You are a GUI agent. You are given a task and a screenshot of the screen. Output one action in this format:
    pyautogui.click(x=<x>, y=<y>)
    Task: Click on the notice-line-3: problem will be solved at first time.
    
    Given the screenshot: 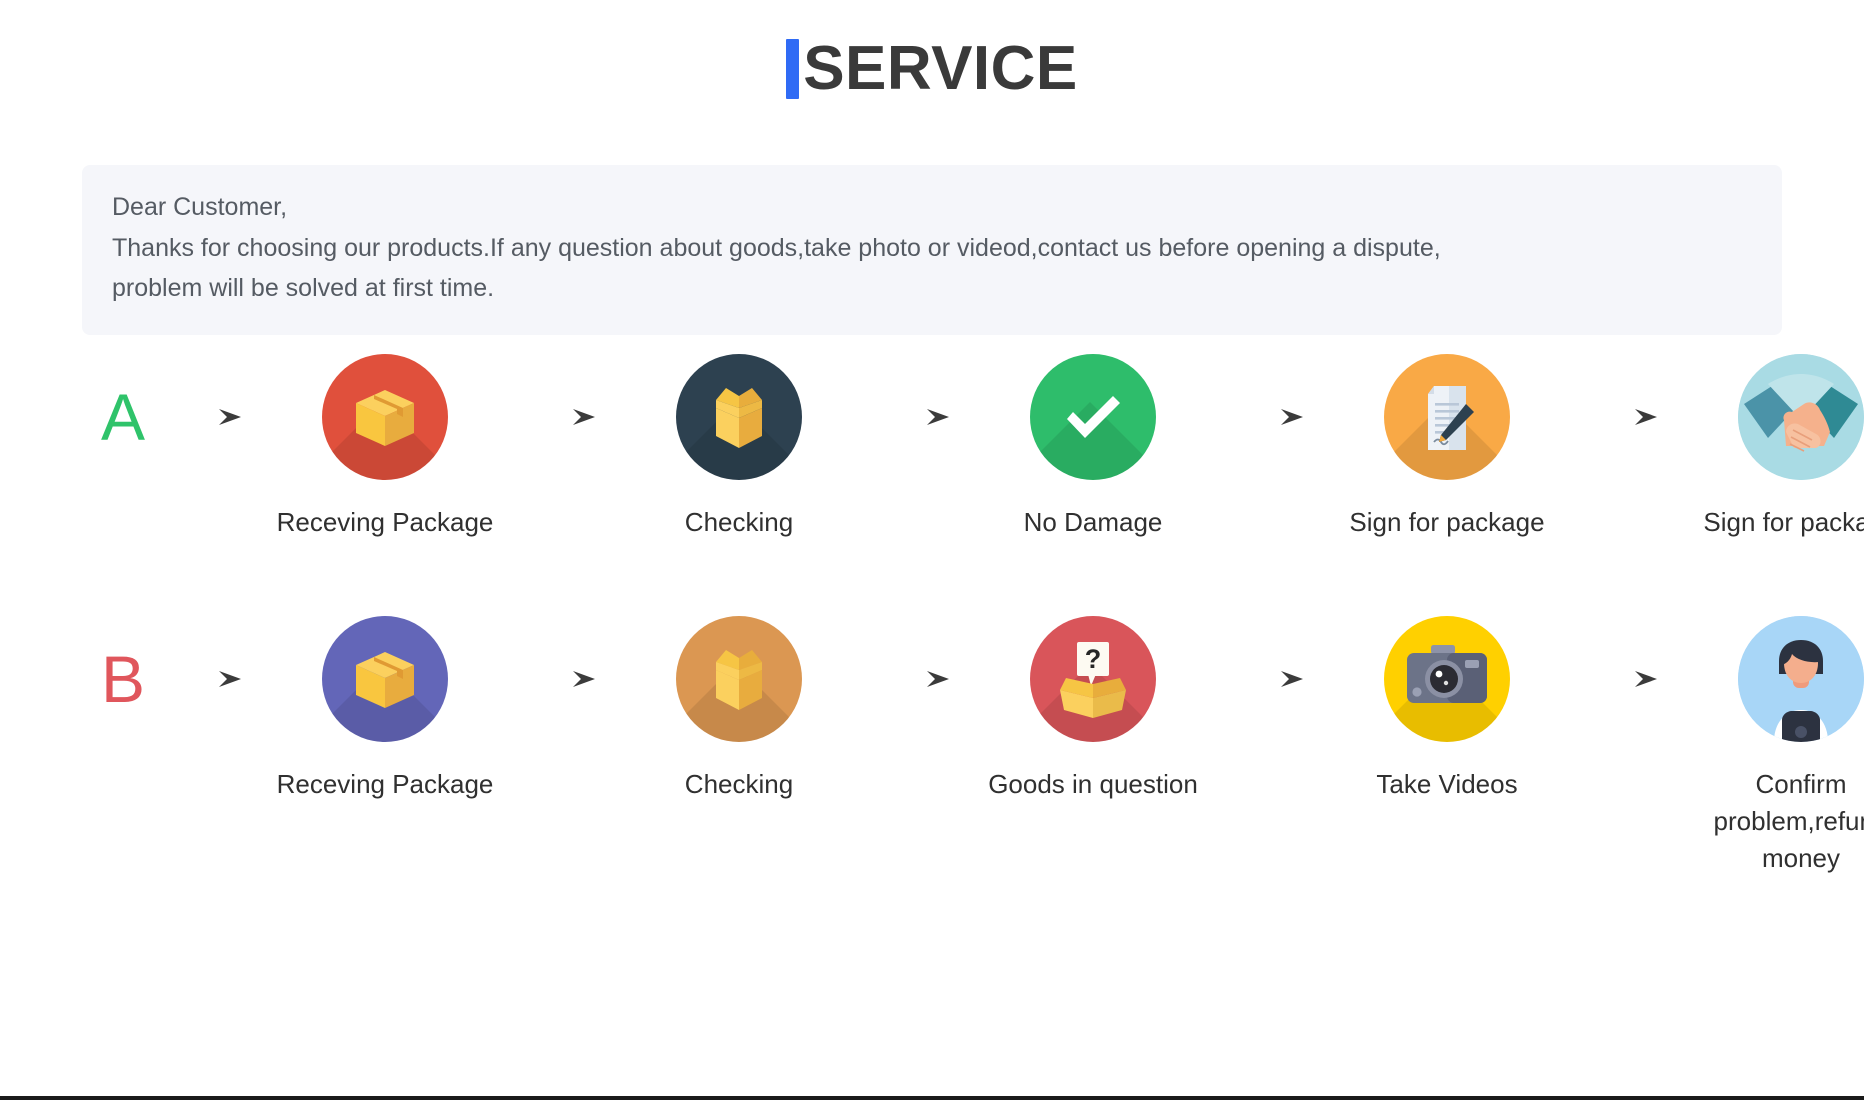 What is the action you would take?
    pyautogui.click(x=303, y=288)
    